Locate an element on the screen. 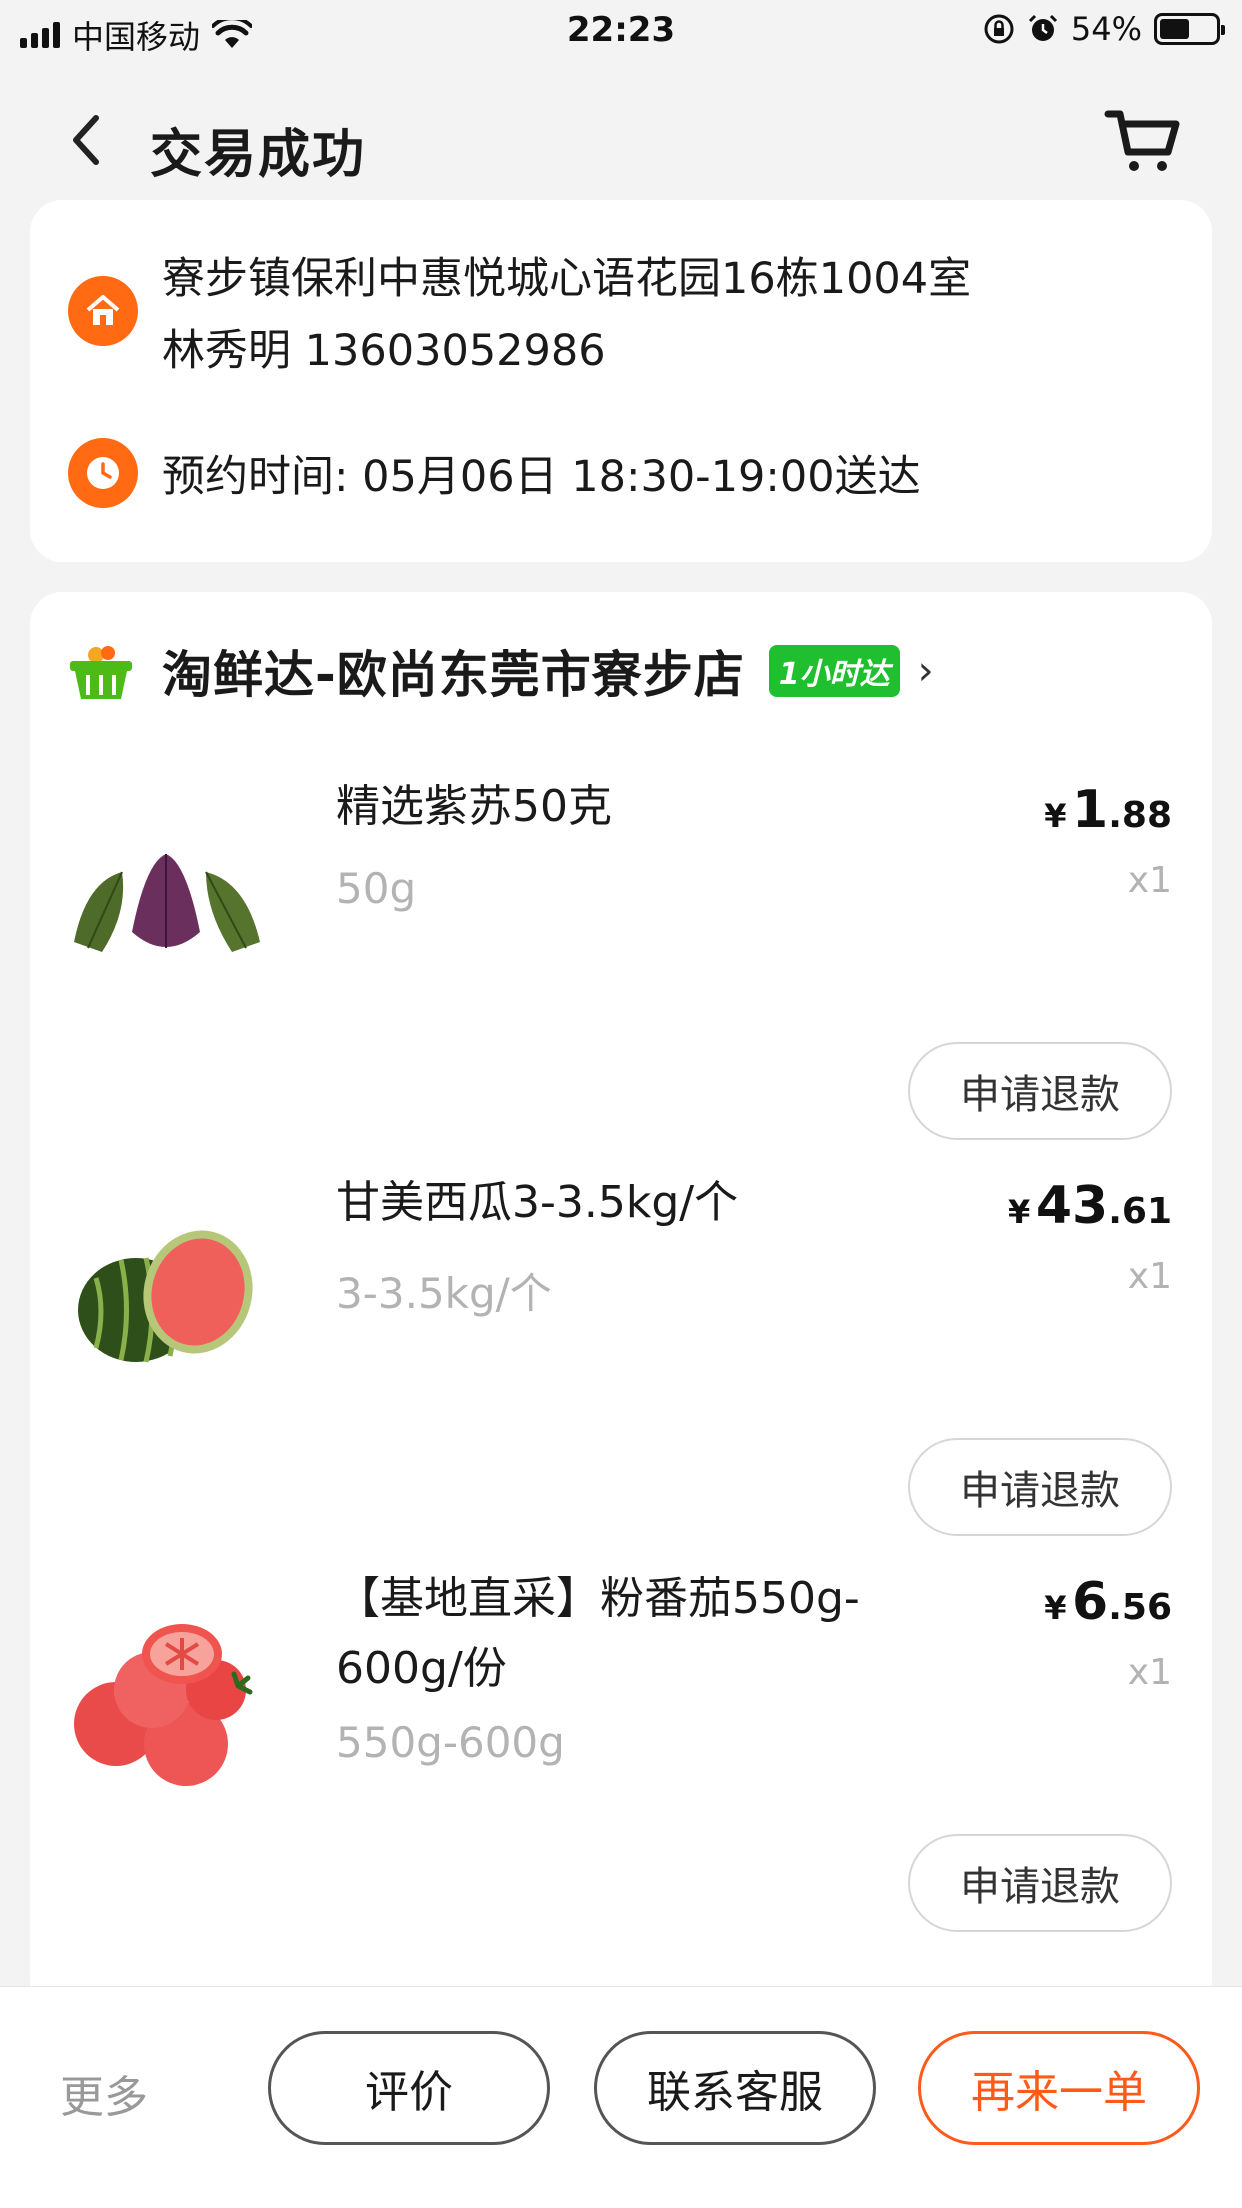  recipient-contact: 林秀明 13603052986 is located at coordinates (384, 351).